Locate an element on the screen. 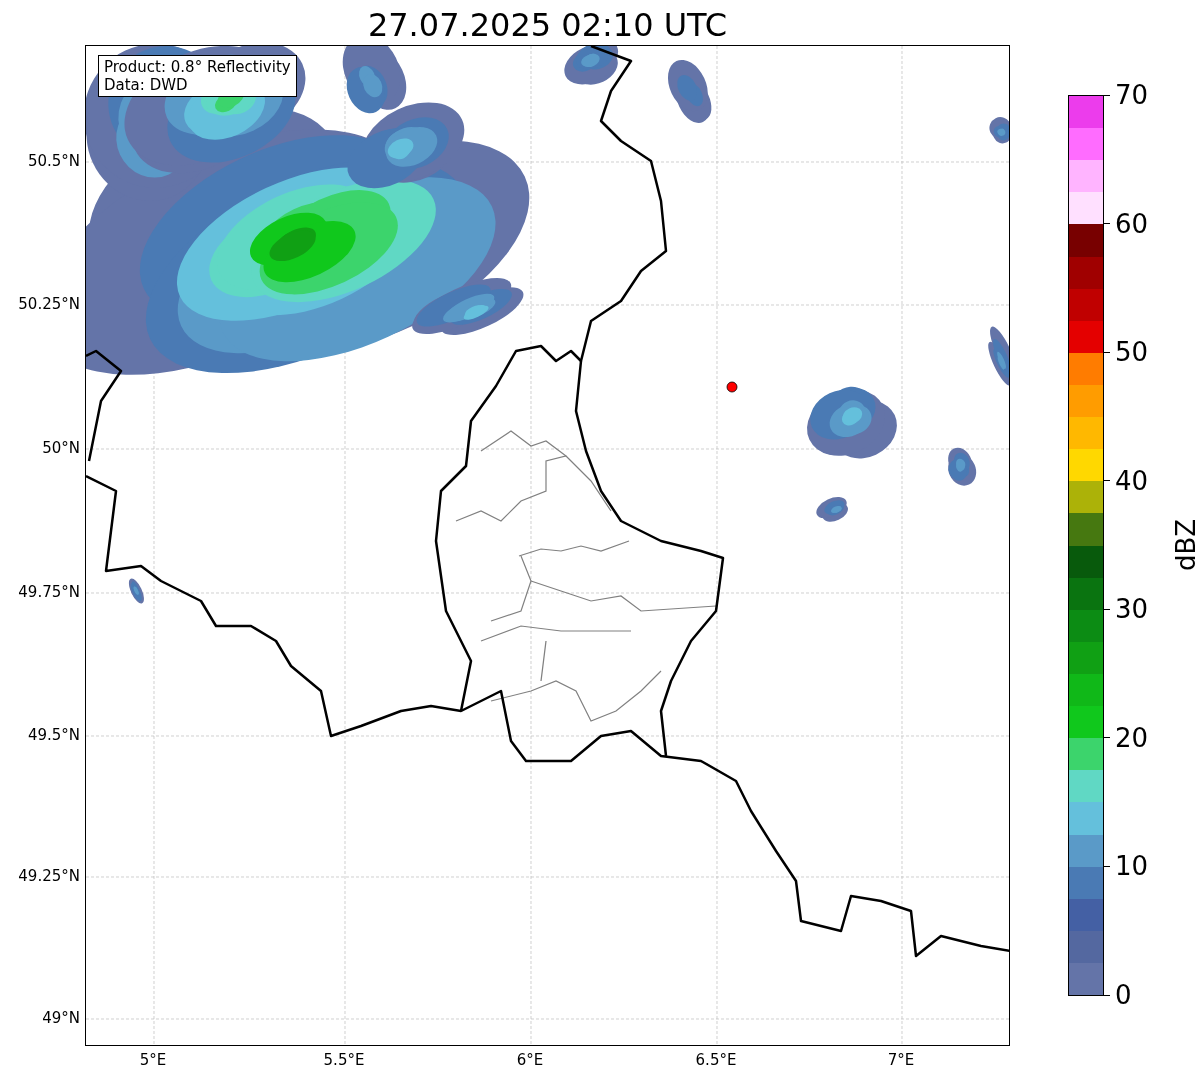 This screenshot has width=1202, height=1081. colorbar-tick-label: 30 is located at coordinates (1132, 609).